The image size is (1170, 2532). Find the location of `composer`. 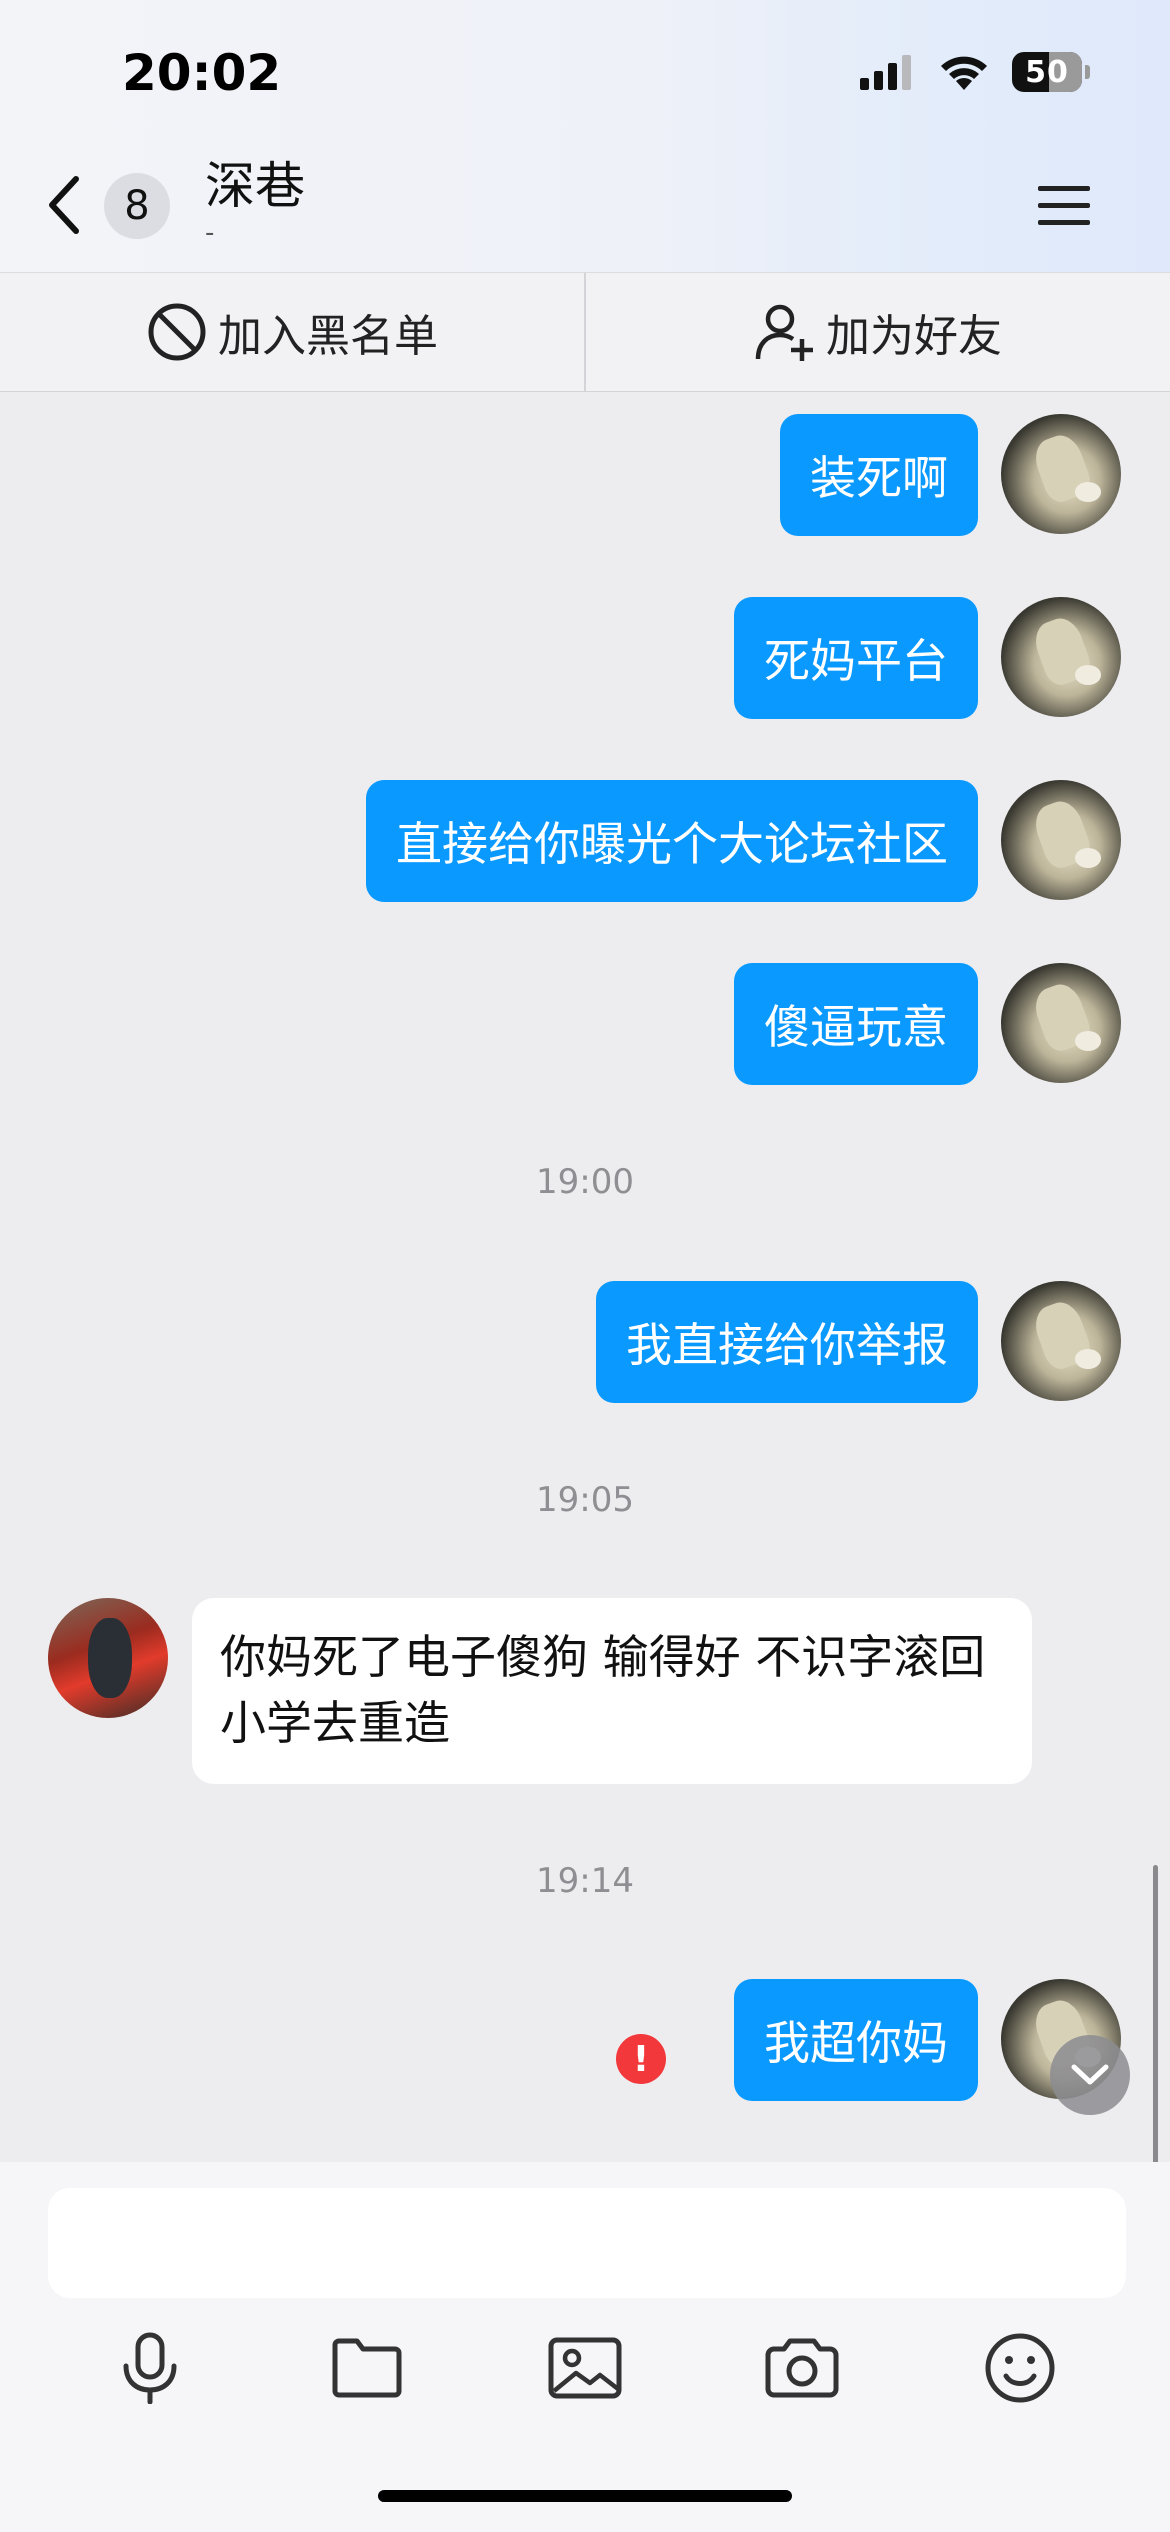

composer is located at coordinates (585, 2347).